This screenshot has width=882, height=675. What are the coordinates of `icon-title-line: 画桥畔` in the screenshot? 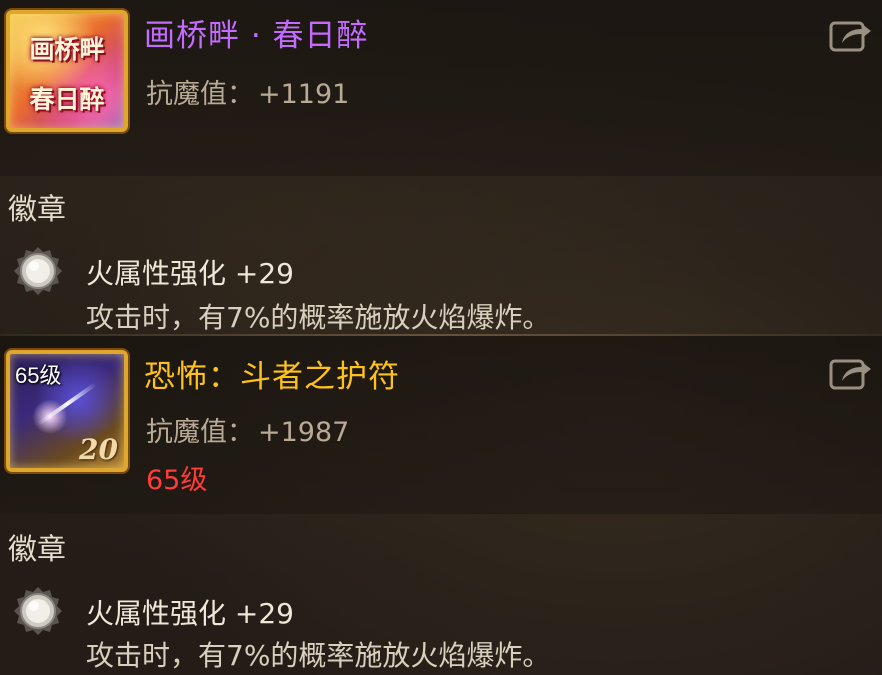 It's located at (67, 49).